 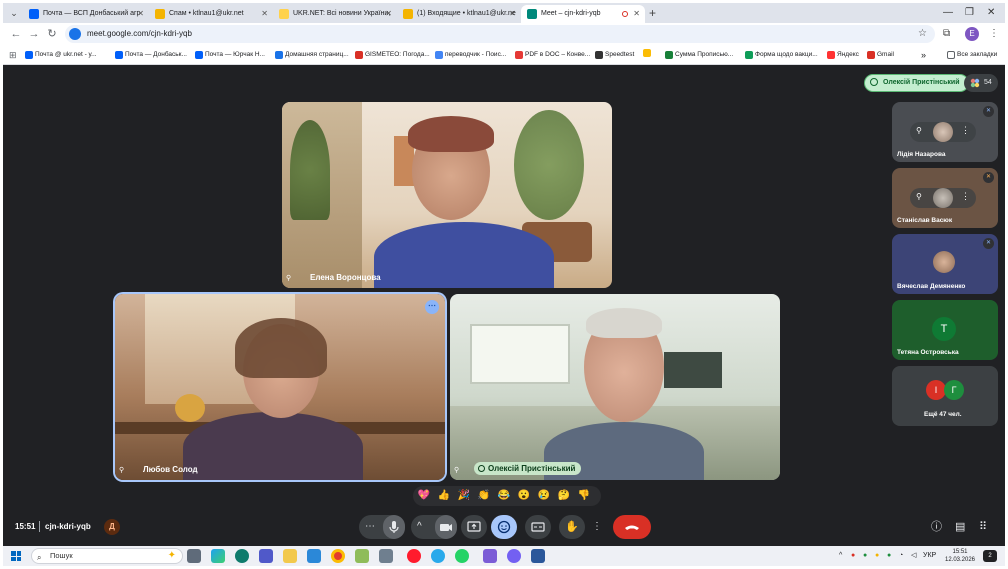 I want to click on surprised-reaction-button: 😮, so click(x=524, y=496).